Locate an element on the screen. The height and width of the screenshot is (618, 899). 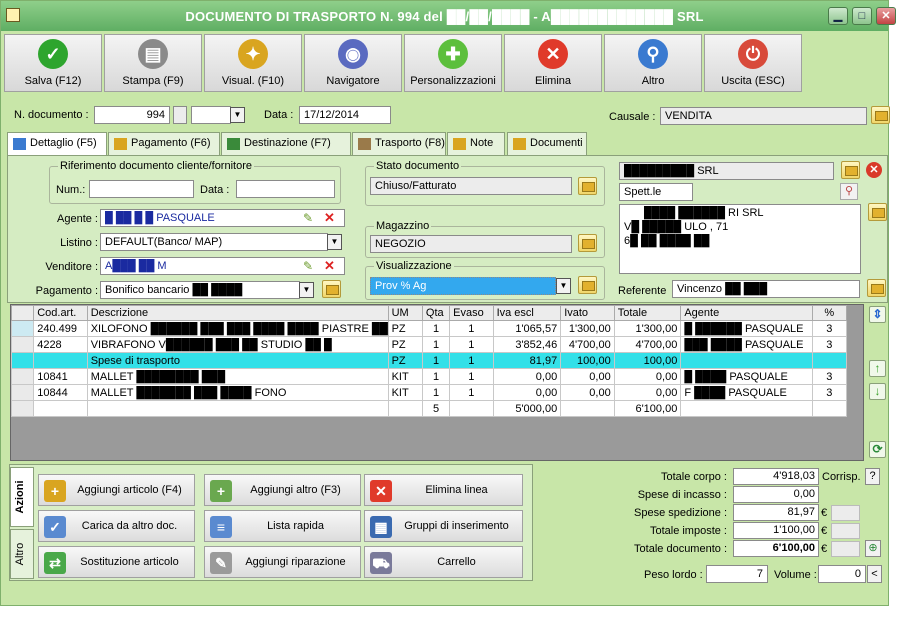
action-button-4: ≡ Lista rapida is located at coordinates (282, 526).